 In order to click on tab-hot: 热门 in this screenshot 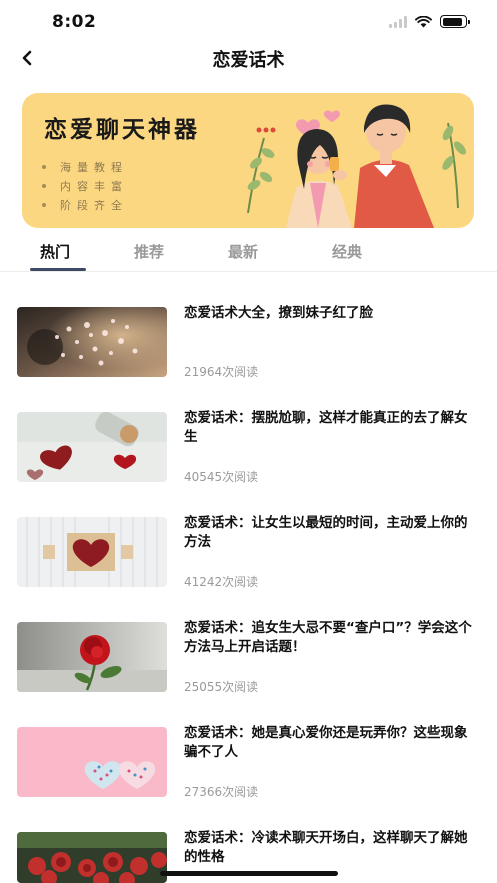, I will do `click(55, 251)`.